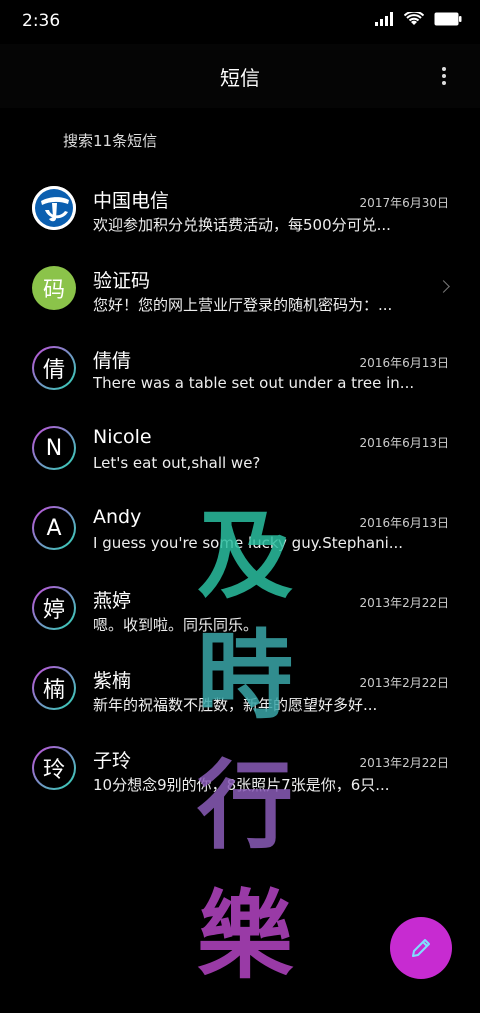 The width and height of the screenshot is (480, 1013). What do you see at coordinates (240, 22) in the screenshot?
I see `status-bar: 2:36` at bounding box center [240, 22].